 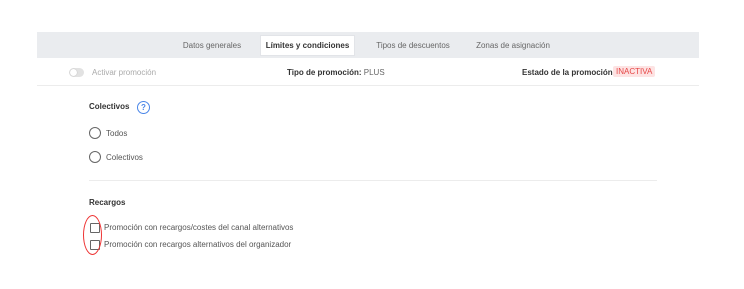 I want to click on colectivos-title: Colectivos, so click(x=109, y=106).